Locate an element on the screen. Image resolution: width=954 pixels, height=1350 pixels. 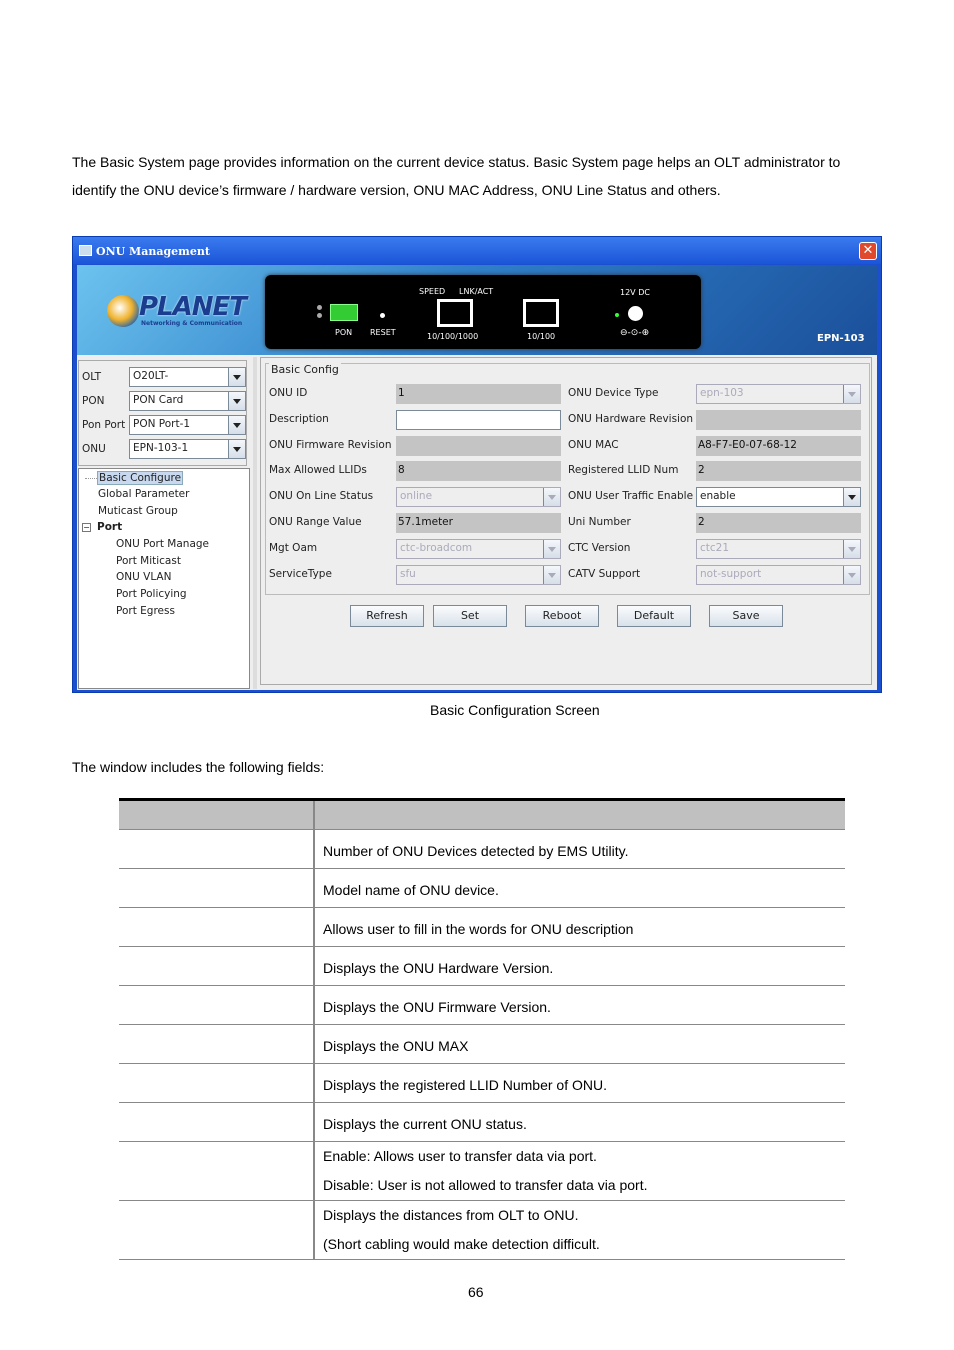
tree-item-port-miticast: Port Miticast is located at coordinates (148, 561).